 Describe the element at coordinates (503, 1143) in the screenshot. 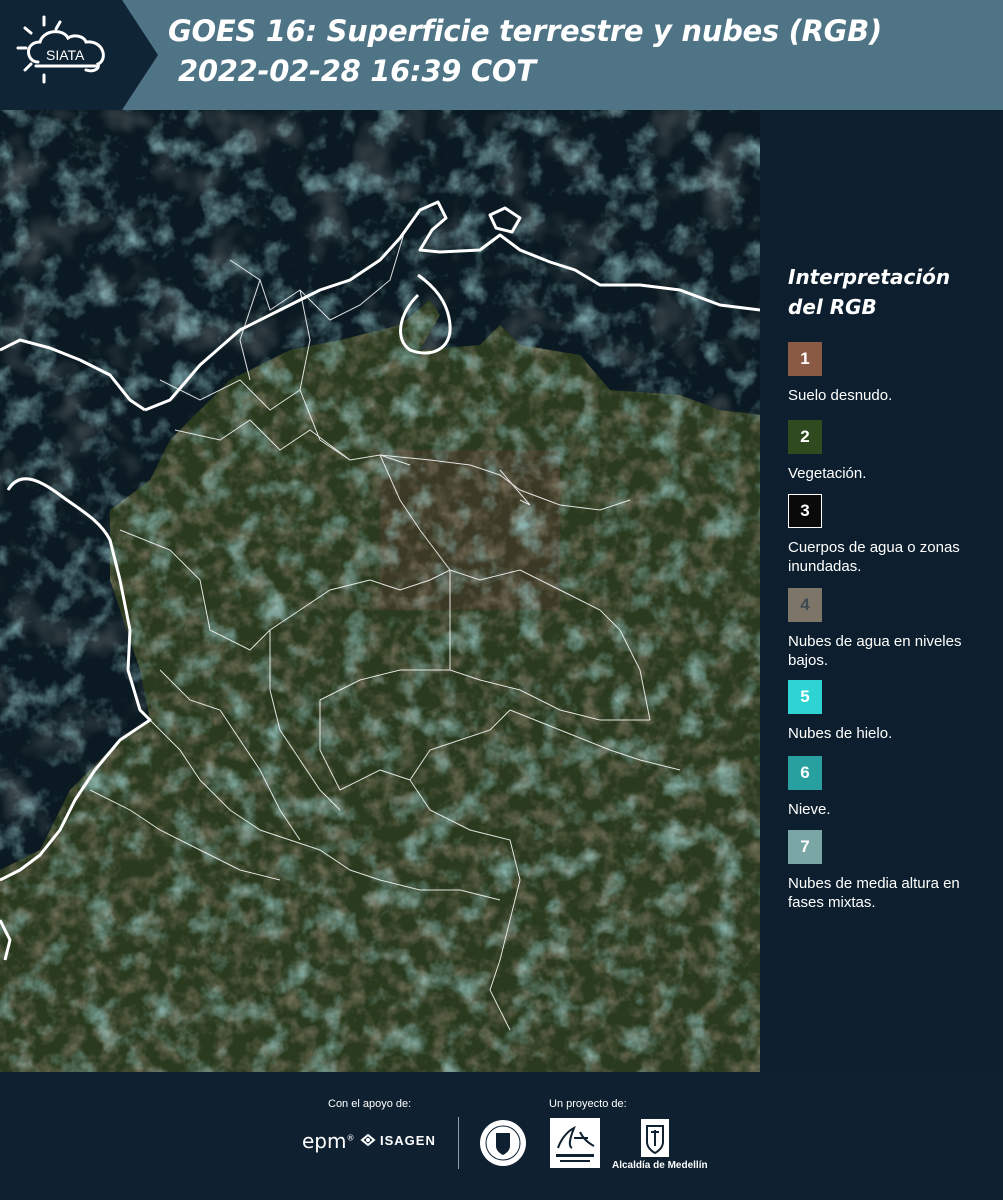

I see `medellin-seal-icon` at that location.